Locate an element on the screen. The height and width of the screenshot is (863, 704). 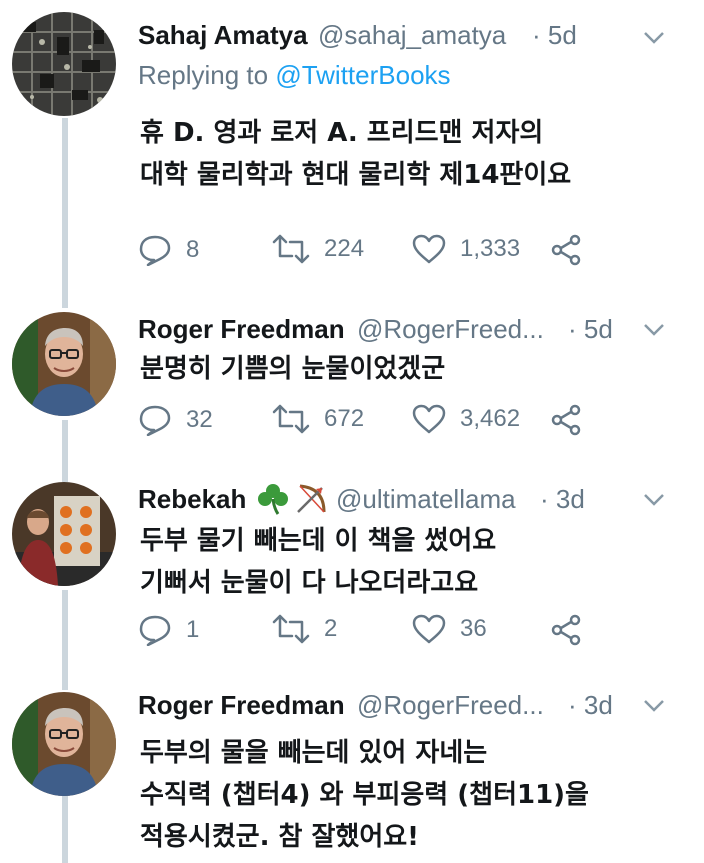
retweet-button: 2 is located at coordinates (304, 629).